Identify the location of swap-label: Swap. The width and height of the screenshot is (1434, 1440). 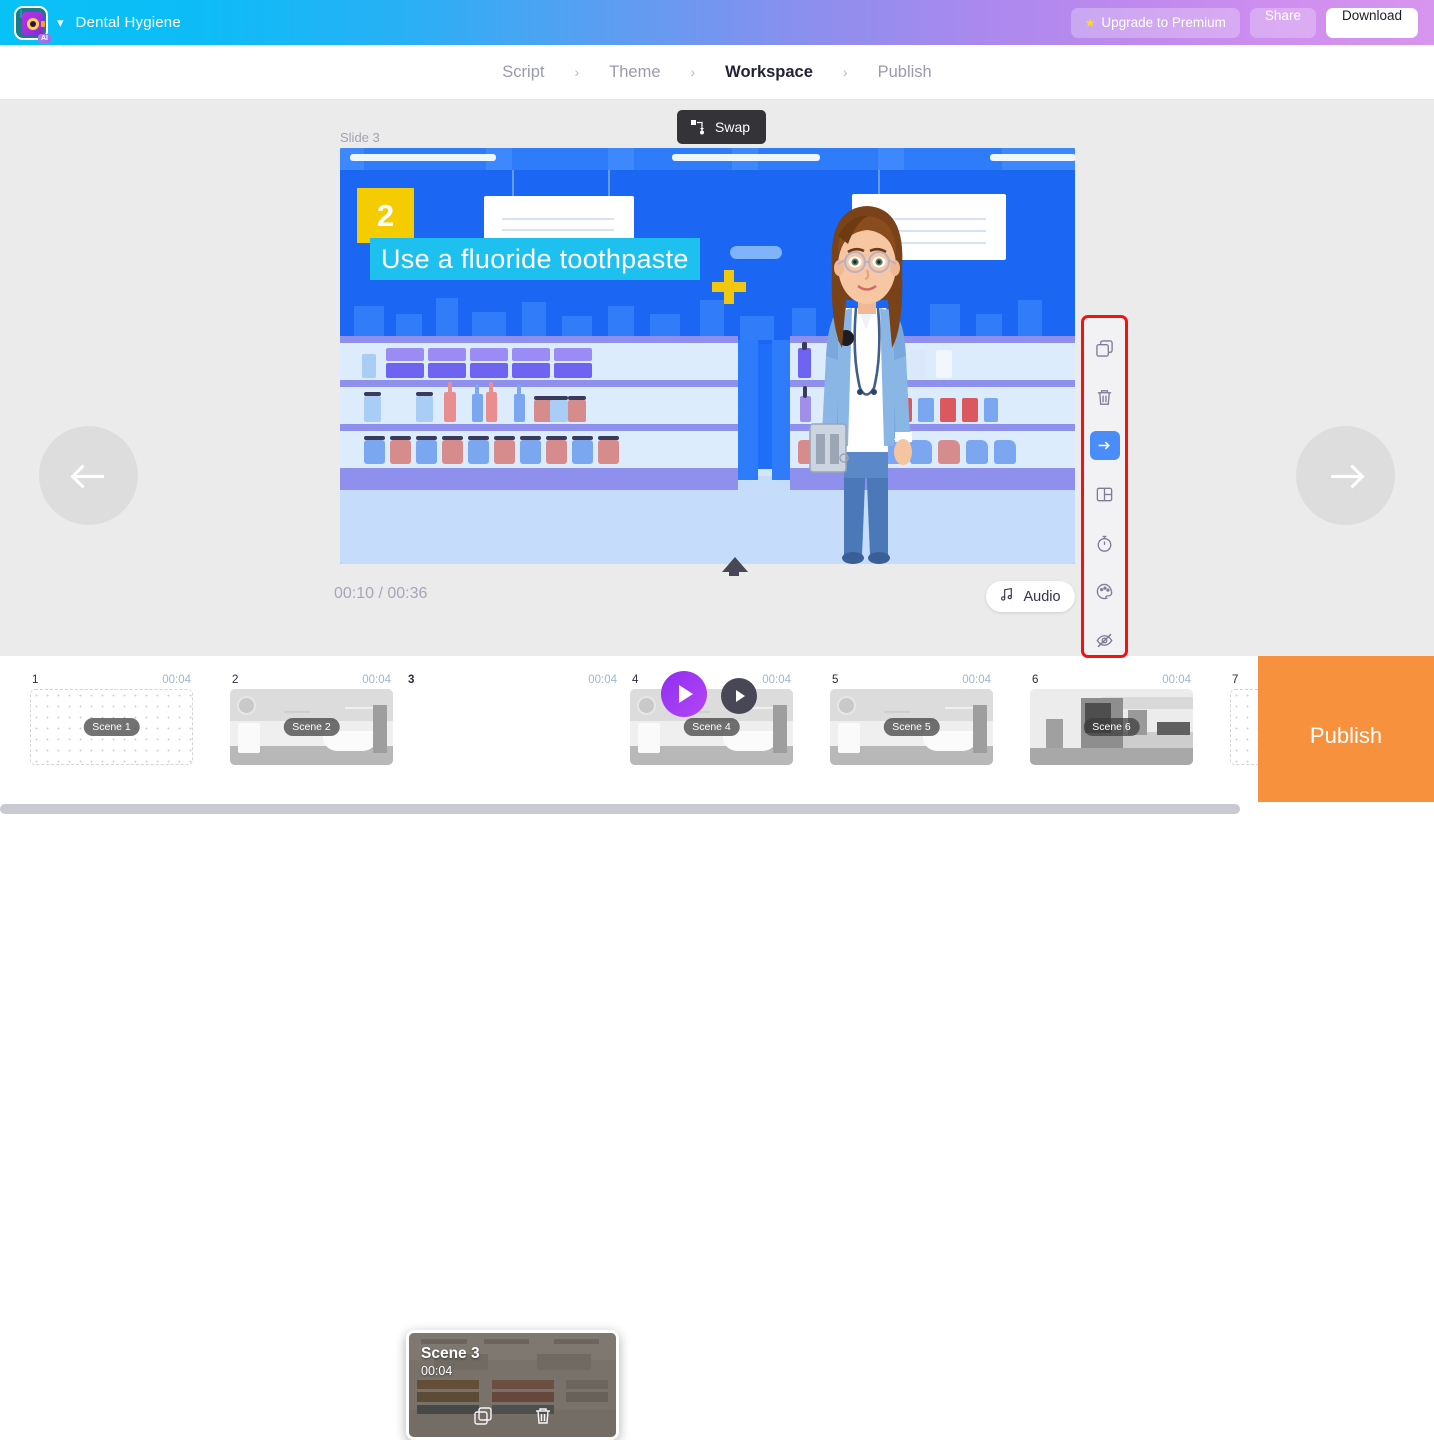
(733, 127).